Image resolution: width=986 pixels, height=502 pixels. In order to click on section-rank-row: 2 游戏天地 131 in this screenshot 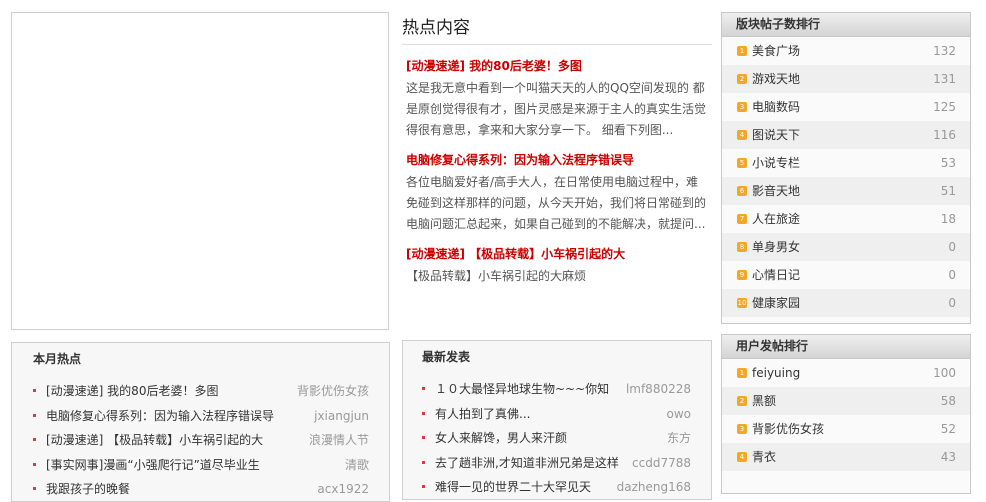, I will do `click(846, 79)`.